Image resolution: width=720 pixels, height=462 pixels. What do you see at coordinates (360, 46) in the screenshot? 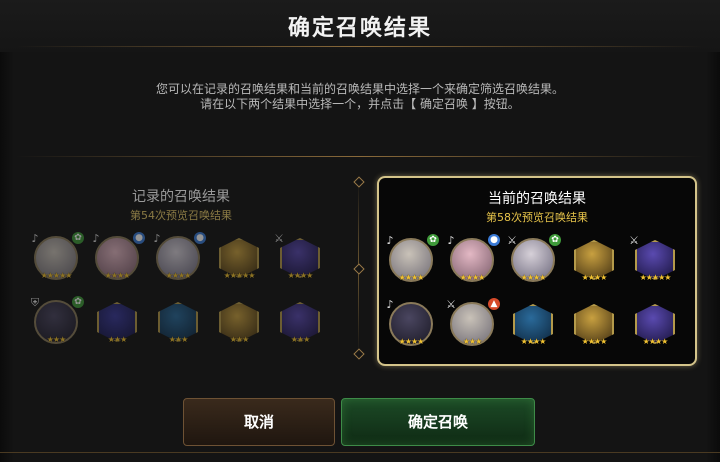
I see `title-divider` at bounding box center [360, 46].